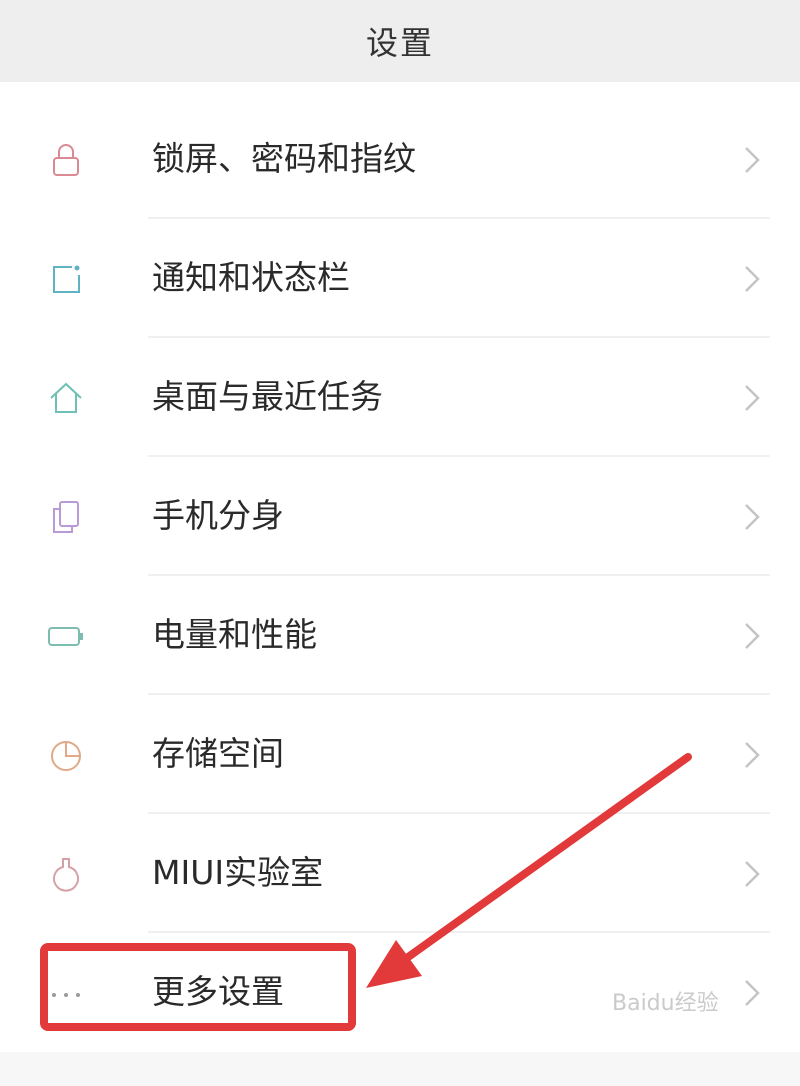  What do you see at coordinates (234, 634) in the screenshot?
I see `settings-item-label: 电量和性能` at bounding box center [234, 634].